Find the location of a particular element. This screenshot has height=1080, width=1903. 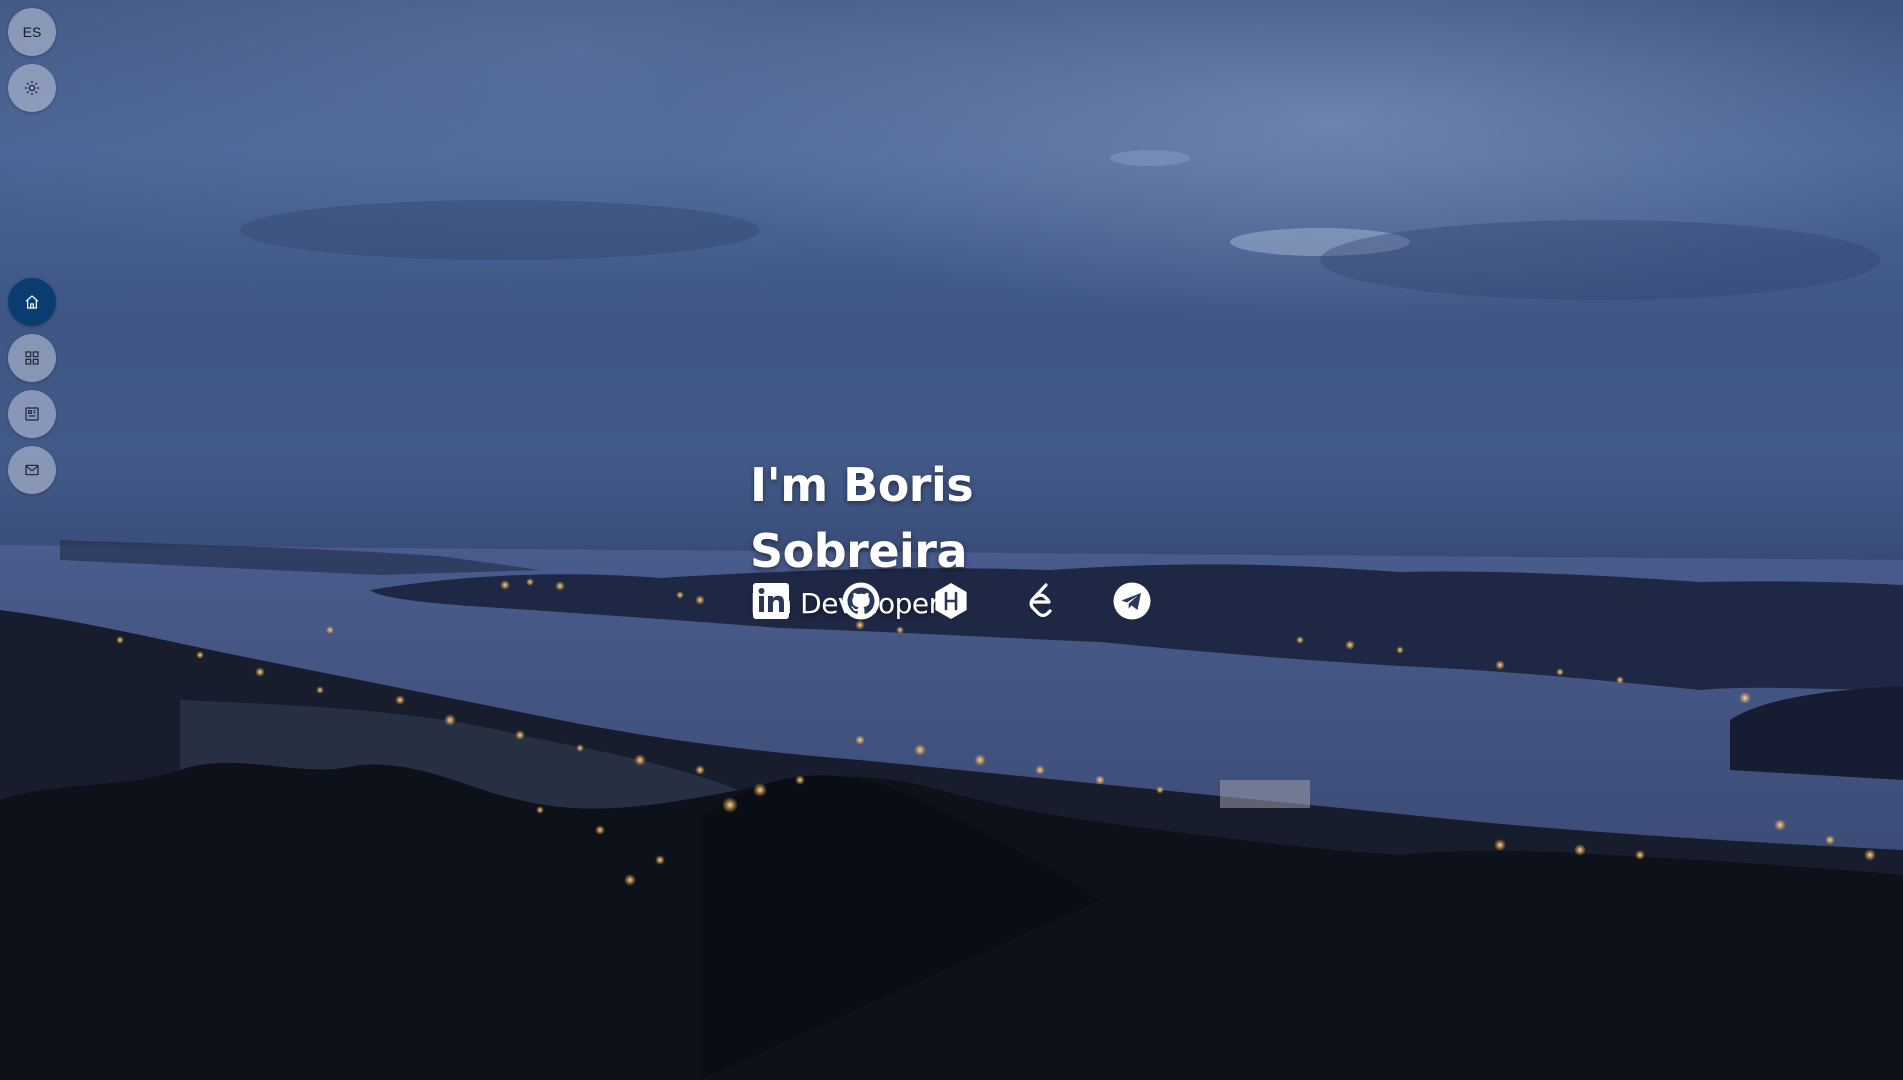

social-links is located at coordinates (955, 602).